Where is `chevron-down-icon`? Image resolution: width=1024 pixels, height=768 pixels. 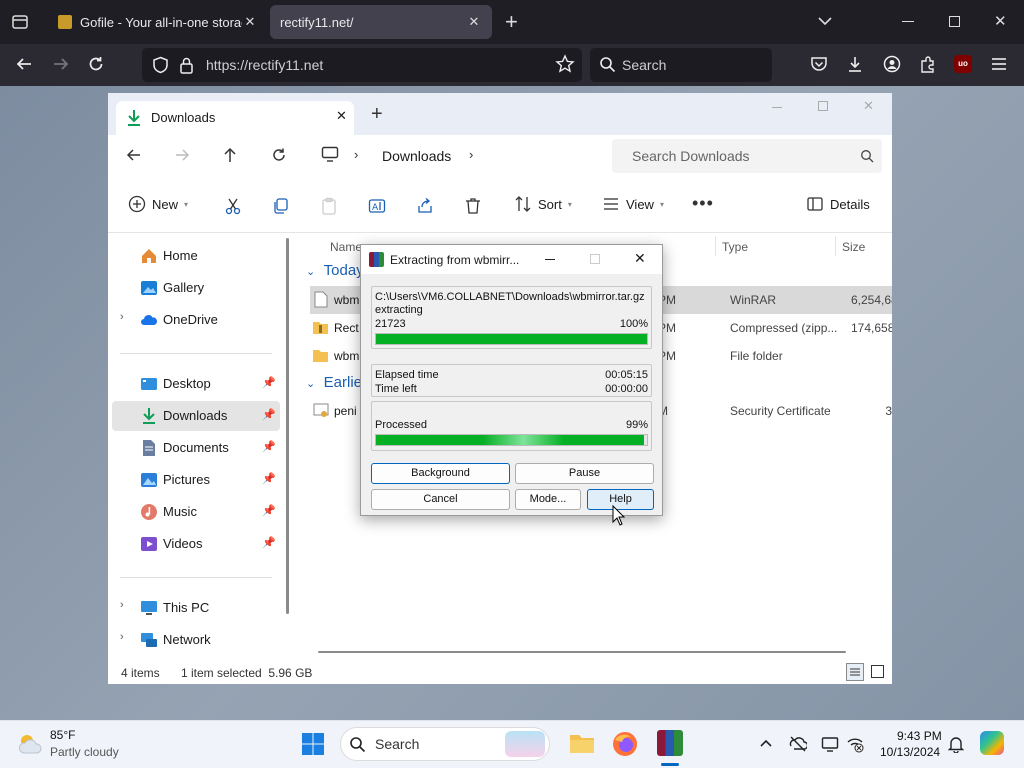
chevron-down-icon is located at coordinates (825, 21).